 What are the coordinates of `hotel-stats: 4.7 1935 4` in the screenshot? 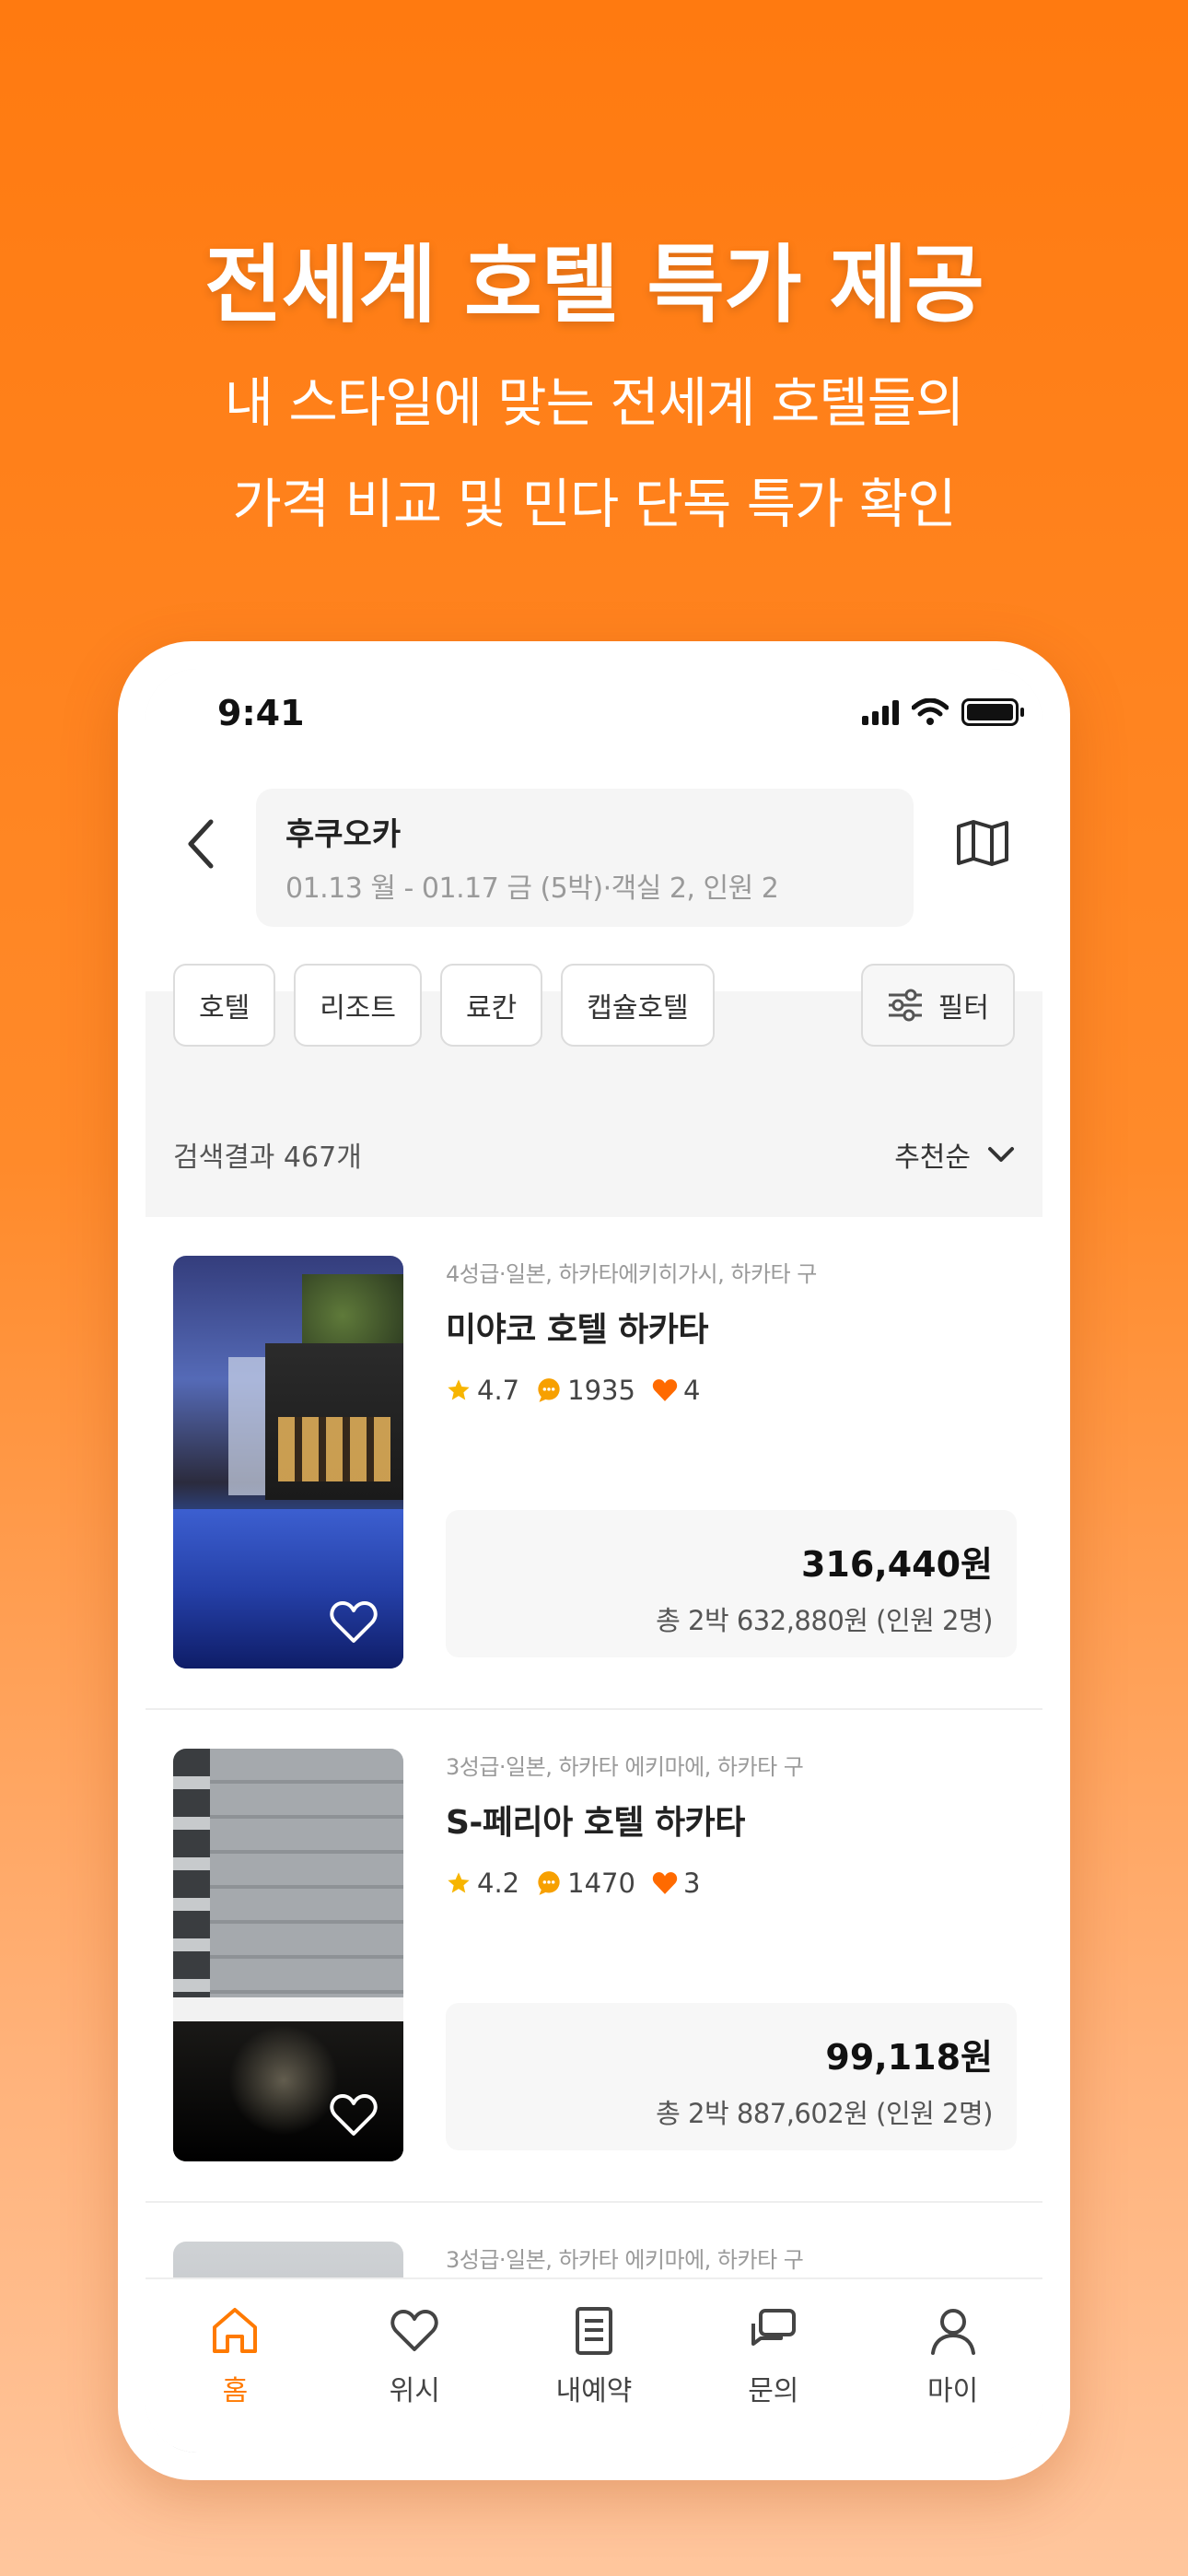 It's located at (731, 1390).